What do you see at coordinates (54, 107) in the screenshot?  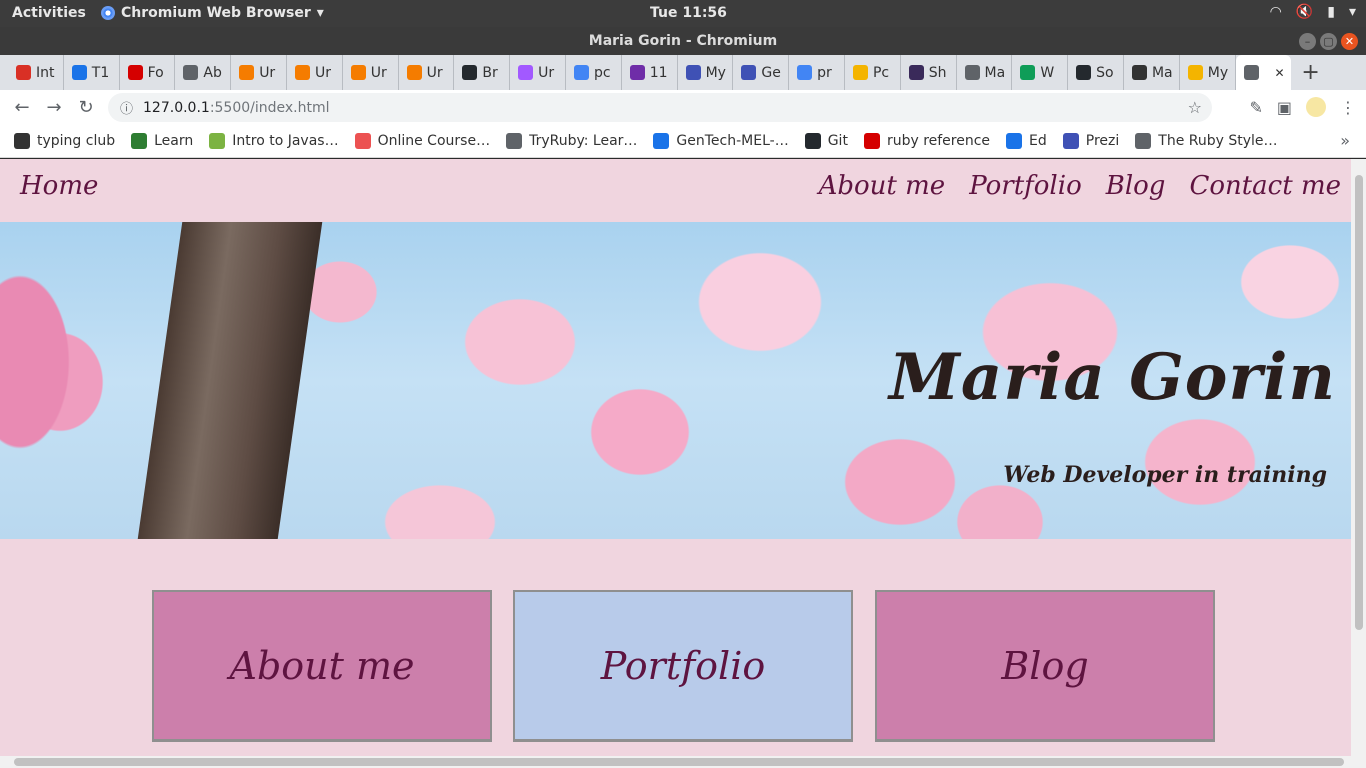 I see `forward-button: →` at bounding box center [54, 107].